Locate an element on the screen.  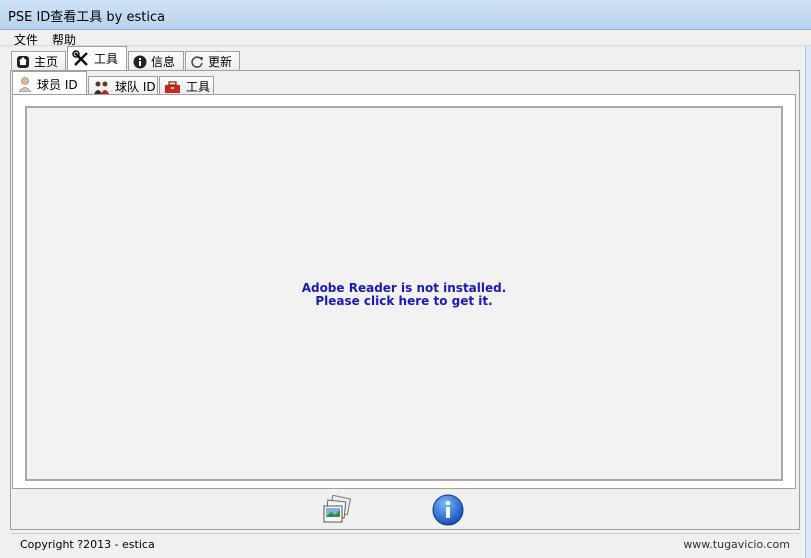
info-circle-icon is located at coordinates (448, 510).